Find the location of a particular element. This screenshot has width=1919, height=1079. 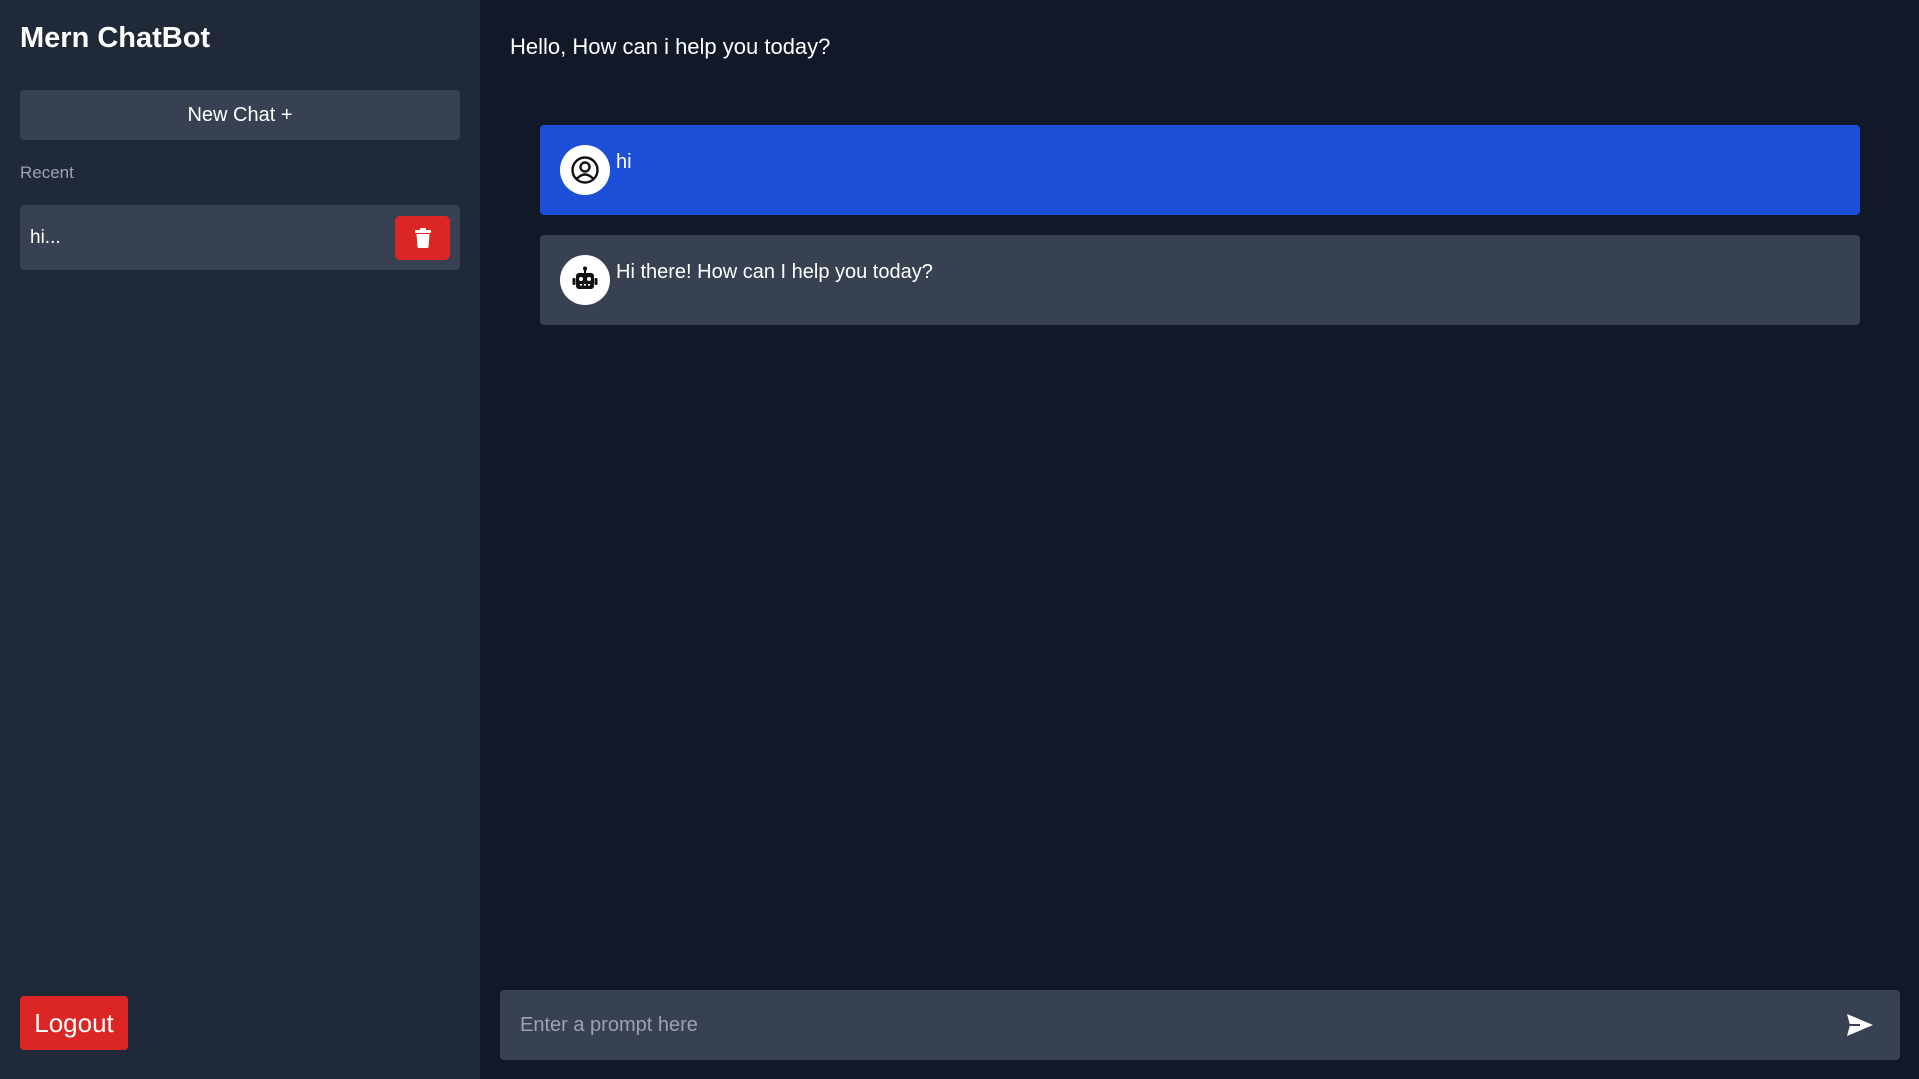

app-title: Mern ChatBot is located at coordinates (115, 38).